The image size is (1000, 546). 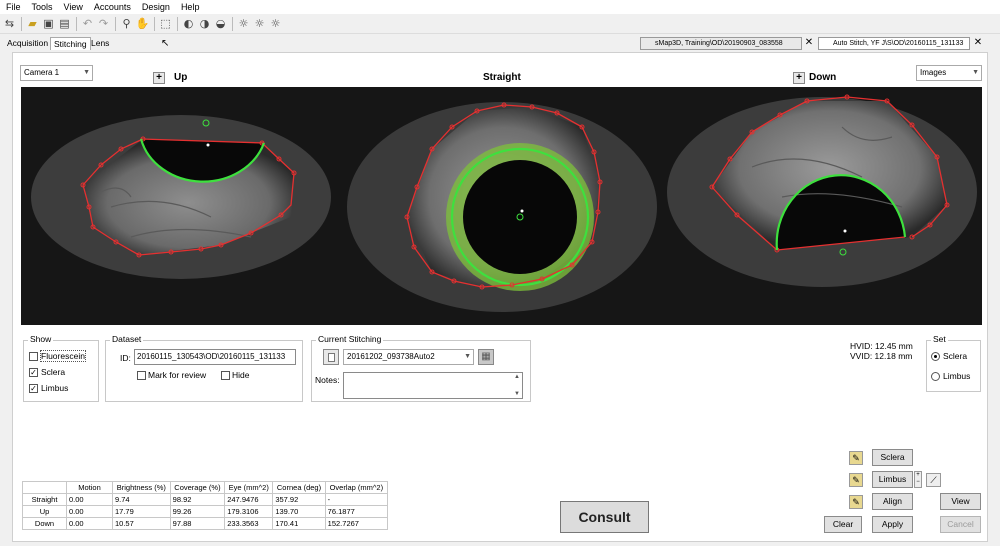 I want to click on brightness-icon: ☼, so click(x=243, y=23).